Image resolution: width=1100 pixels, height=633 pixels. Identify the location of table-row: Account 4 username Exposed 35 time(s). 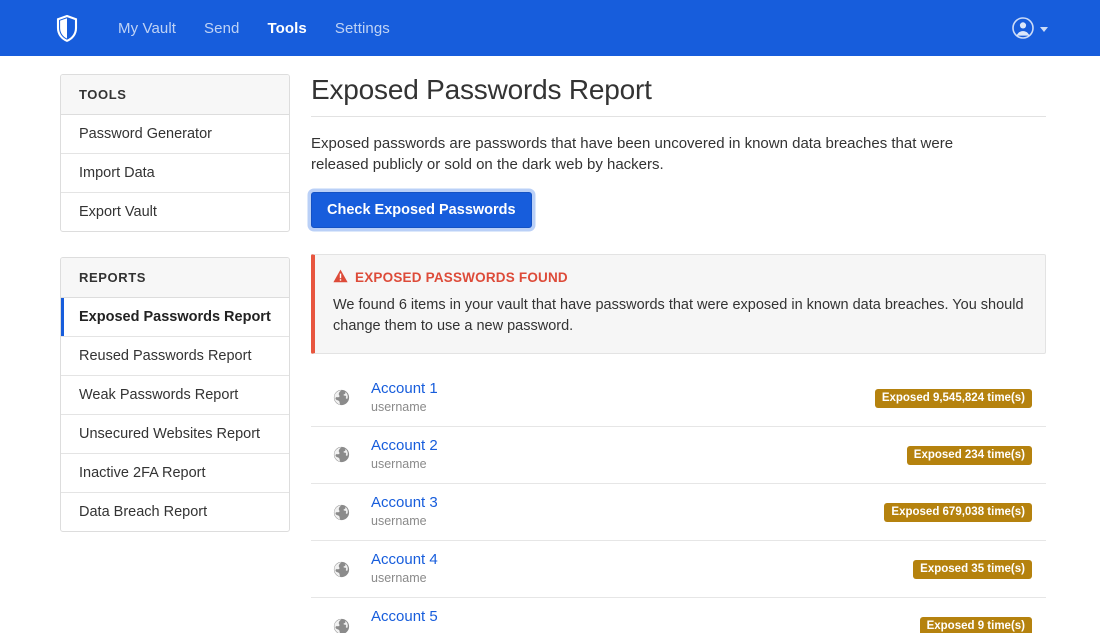
(678, 570).